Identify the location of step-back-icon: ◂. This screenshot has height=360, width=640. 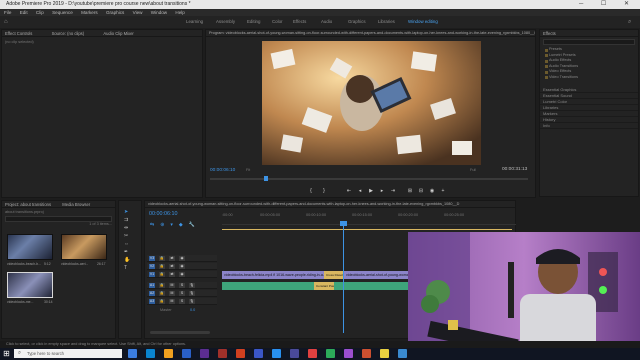
(360, 191).